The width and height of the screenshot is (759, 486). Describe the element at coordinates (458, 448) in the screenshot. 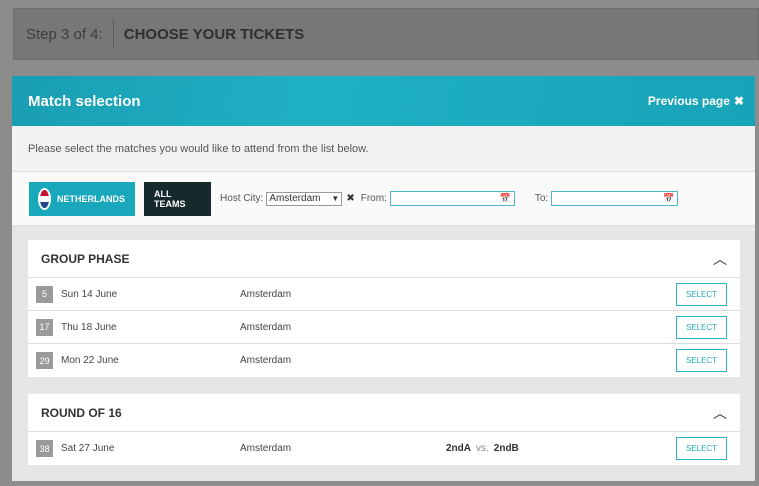

I see `home-team: 2ndA` at that location.